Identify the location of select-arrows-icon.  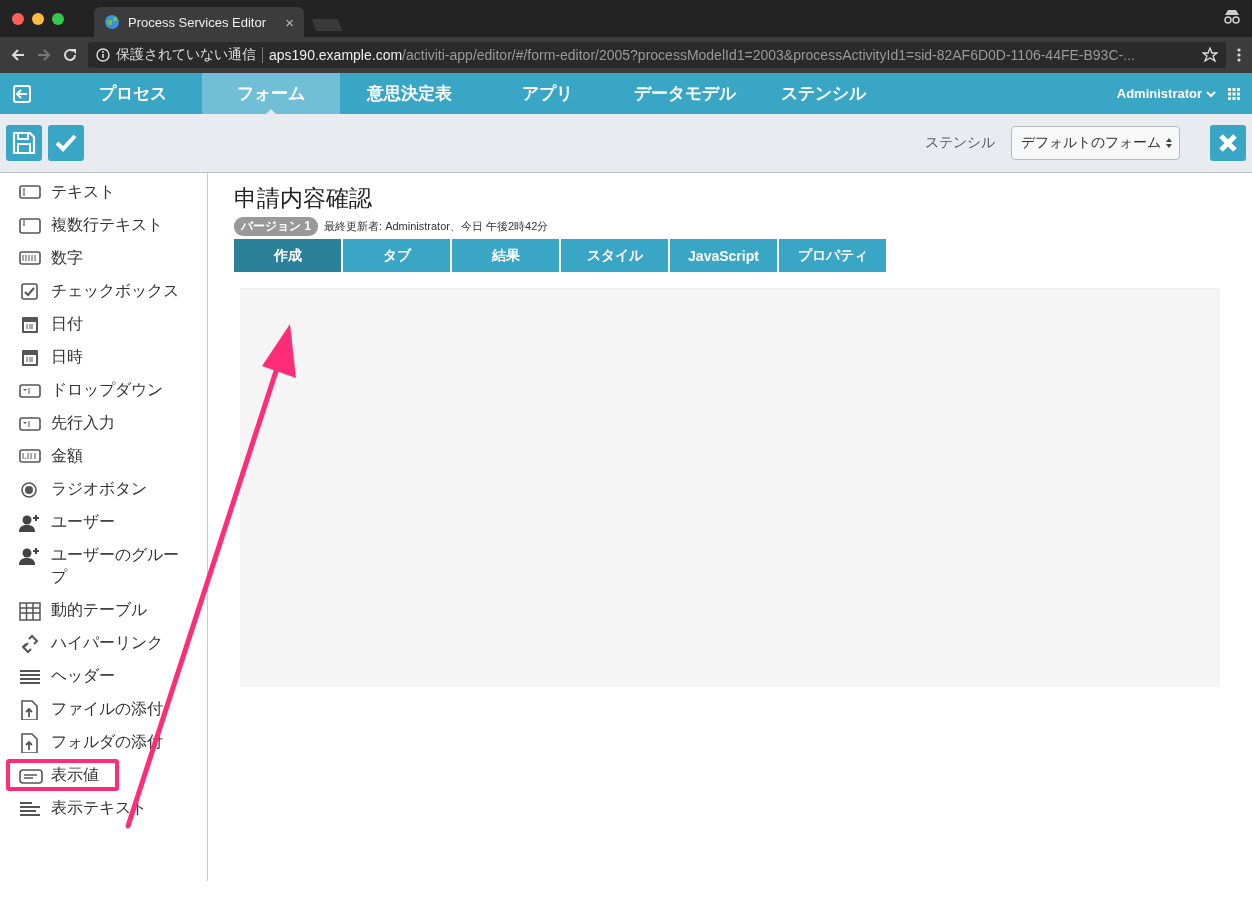
(1169, 143).